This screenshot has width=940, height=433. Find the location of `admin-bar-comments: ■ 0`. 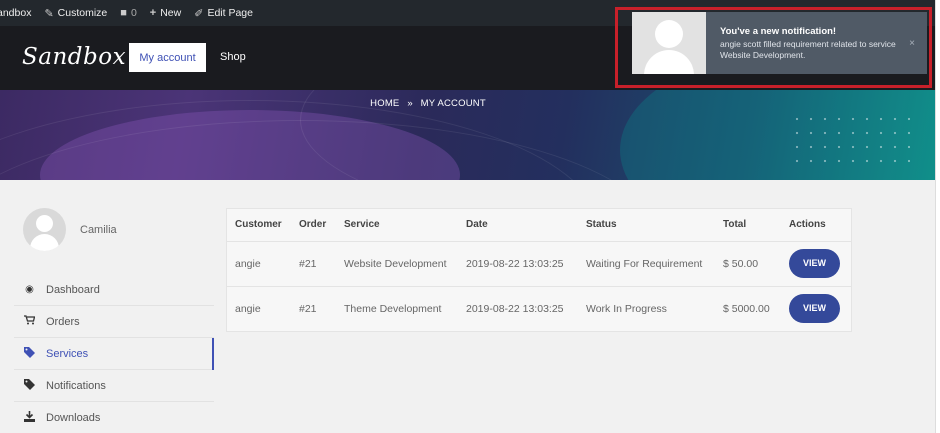

admin-bar-comments: ■ 0 is located at coordinates (128, 13).